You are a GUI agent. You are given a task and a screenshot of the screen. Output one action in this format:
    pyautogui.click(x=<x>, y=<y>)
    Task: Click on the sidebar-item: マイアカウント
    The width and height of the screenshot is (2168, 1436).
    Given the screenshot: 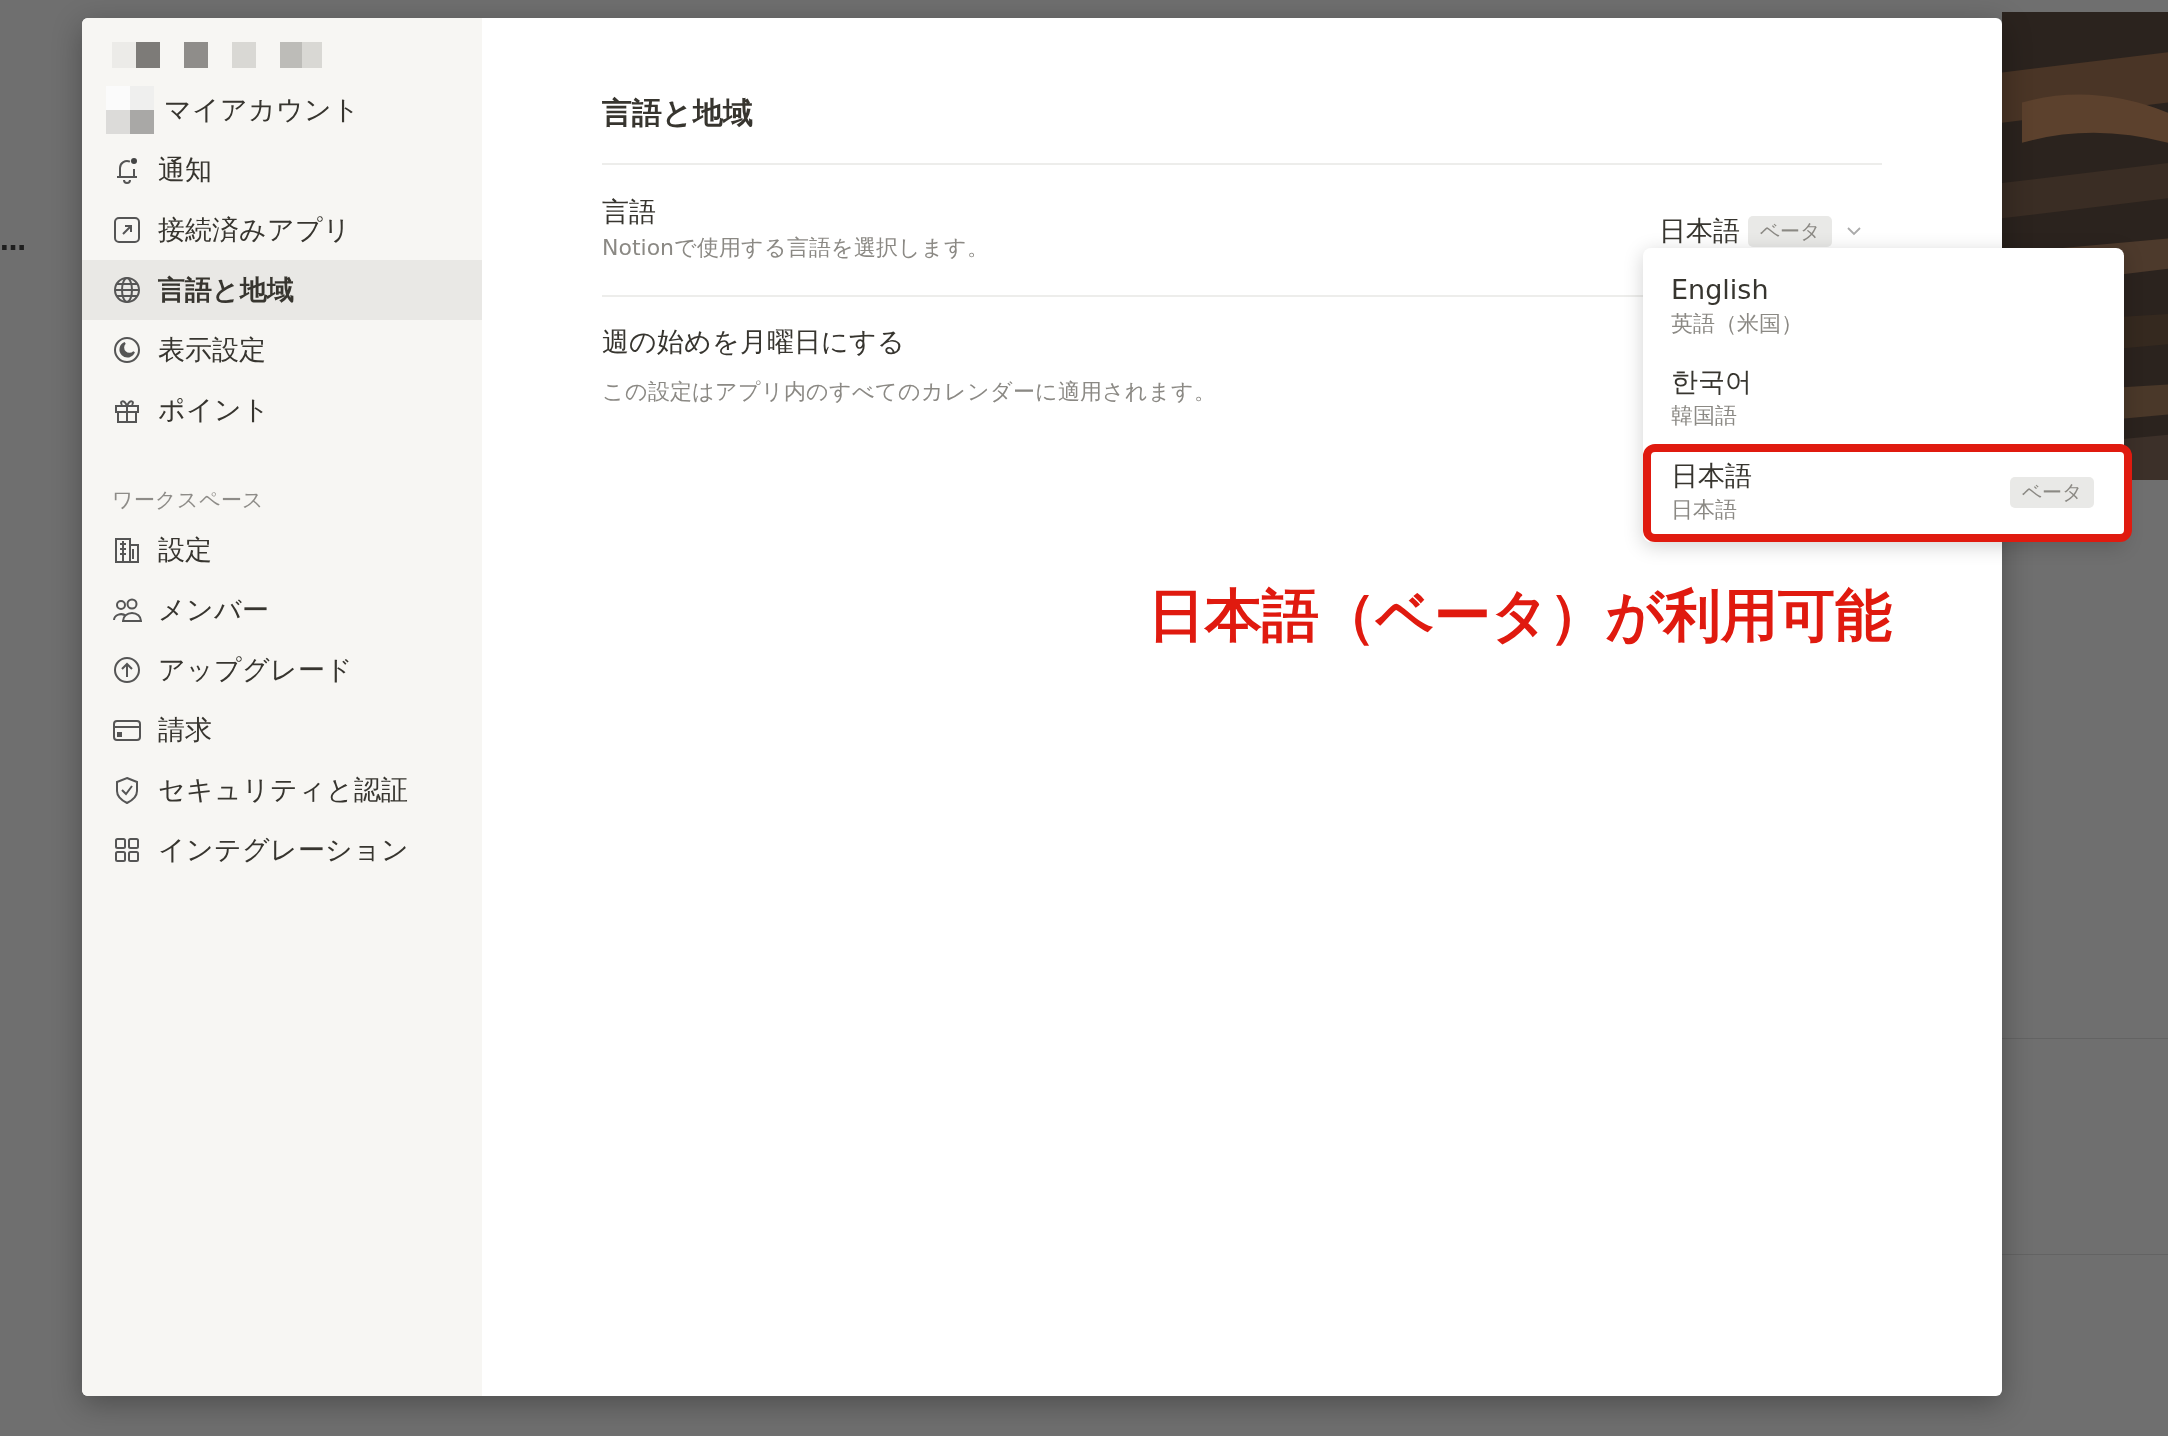 What is the action you would take?
    pyautogui.click(x=282, y=110)
    